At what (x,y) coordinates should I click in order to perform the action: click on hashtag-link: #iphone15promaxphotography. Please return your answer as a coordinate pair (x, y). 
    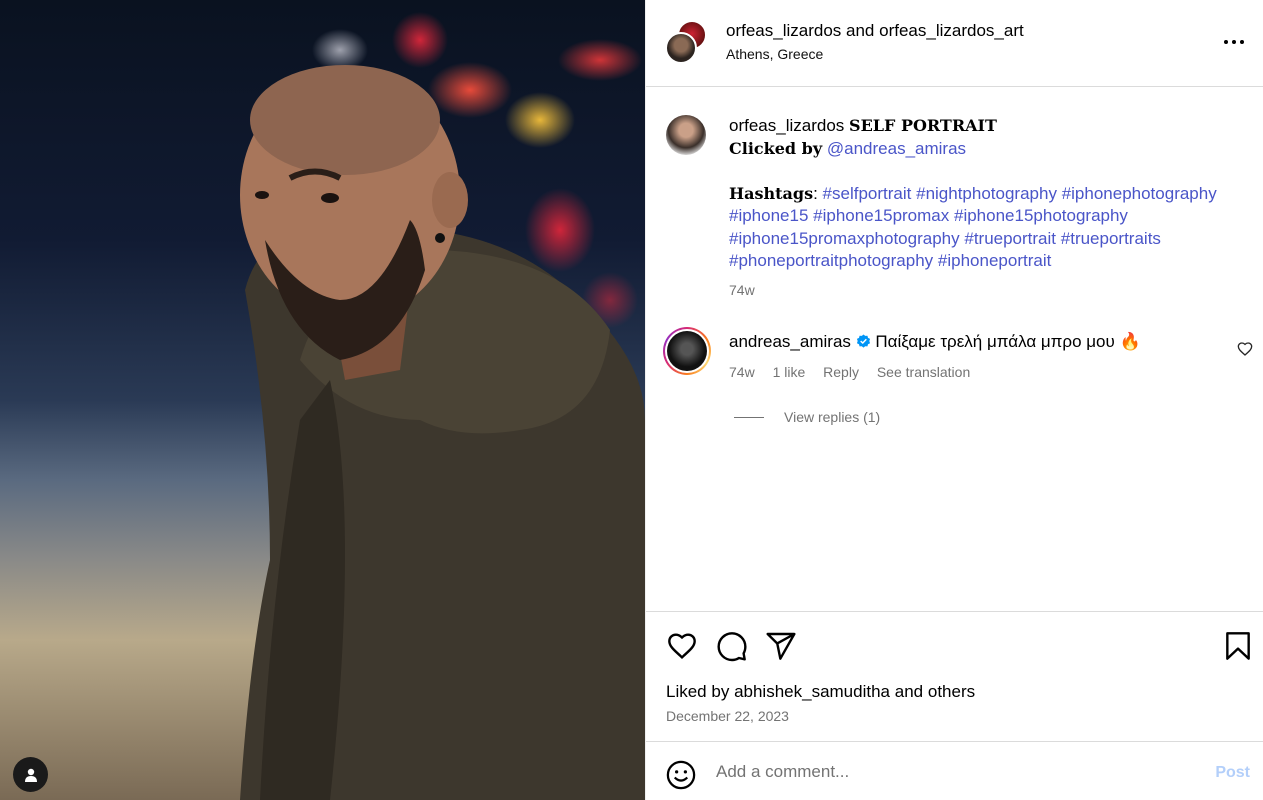
    Looking at the image, I should click on (844, 238).